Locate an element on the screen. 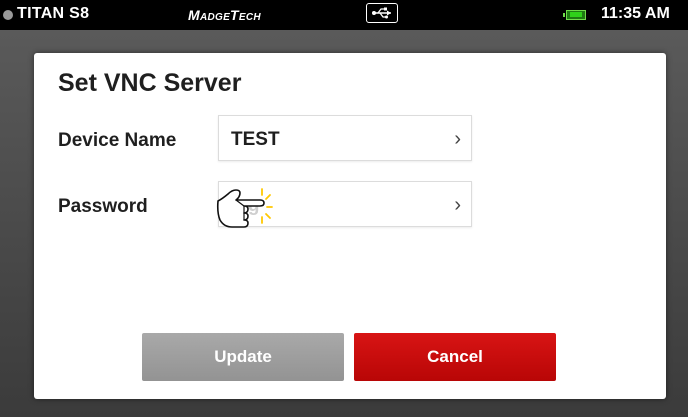 This screenshot has height=417, width=688. clock: 11:35 AM is located at coordinates (635, 13).